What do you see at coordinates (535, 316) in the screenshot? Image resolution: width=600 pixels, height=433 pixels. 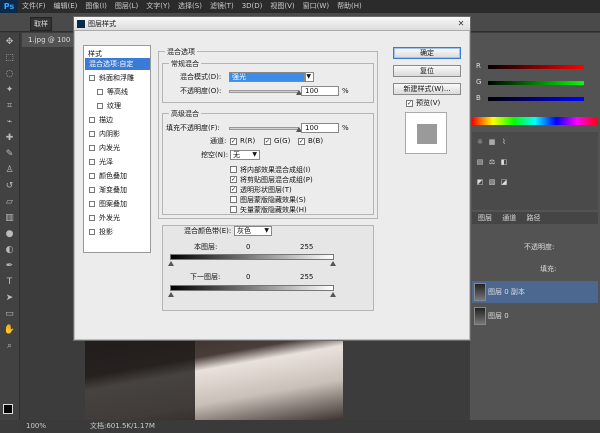 I see `layer-row: 图层 0` at bounding box center [535, 316].